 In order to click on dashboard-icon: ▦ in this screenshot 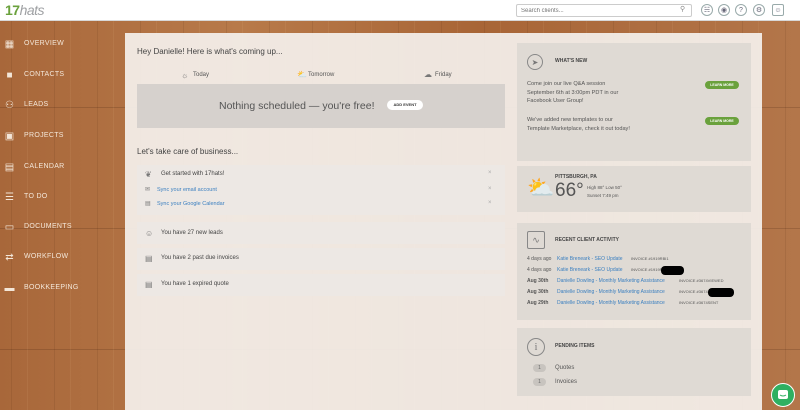, I will do `click(9, 44)`.